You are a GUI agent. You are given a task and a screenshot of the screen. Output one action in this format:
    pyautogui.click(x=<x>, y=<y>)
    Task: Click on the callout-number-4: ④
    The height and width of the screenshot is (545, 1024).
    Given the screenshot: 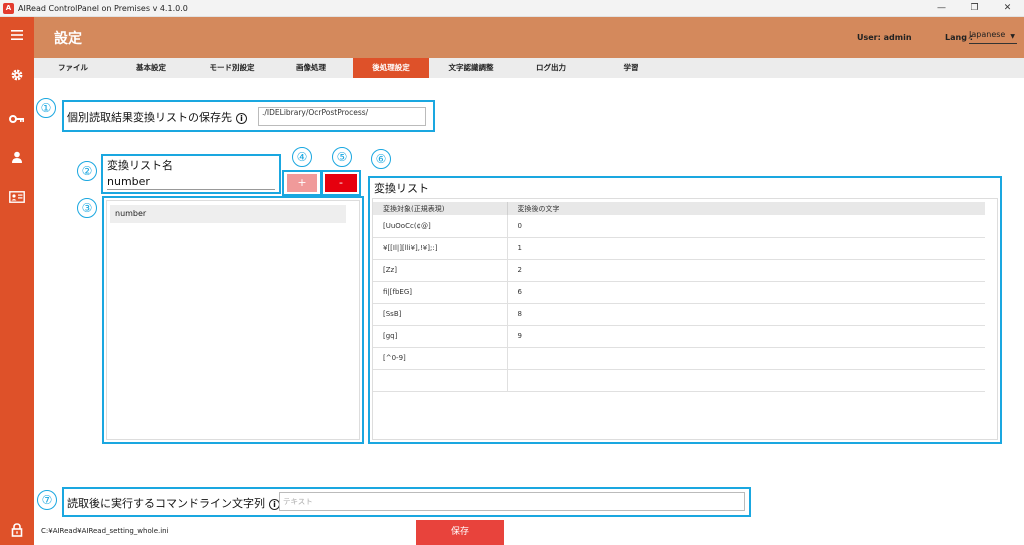 What is the action you would take?
    pyautogui.click(x=302, y=157)
    